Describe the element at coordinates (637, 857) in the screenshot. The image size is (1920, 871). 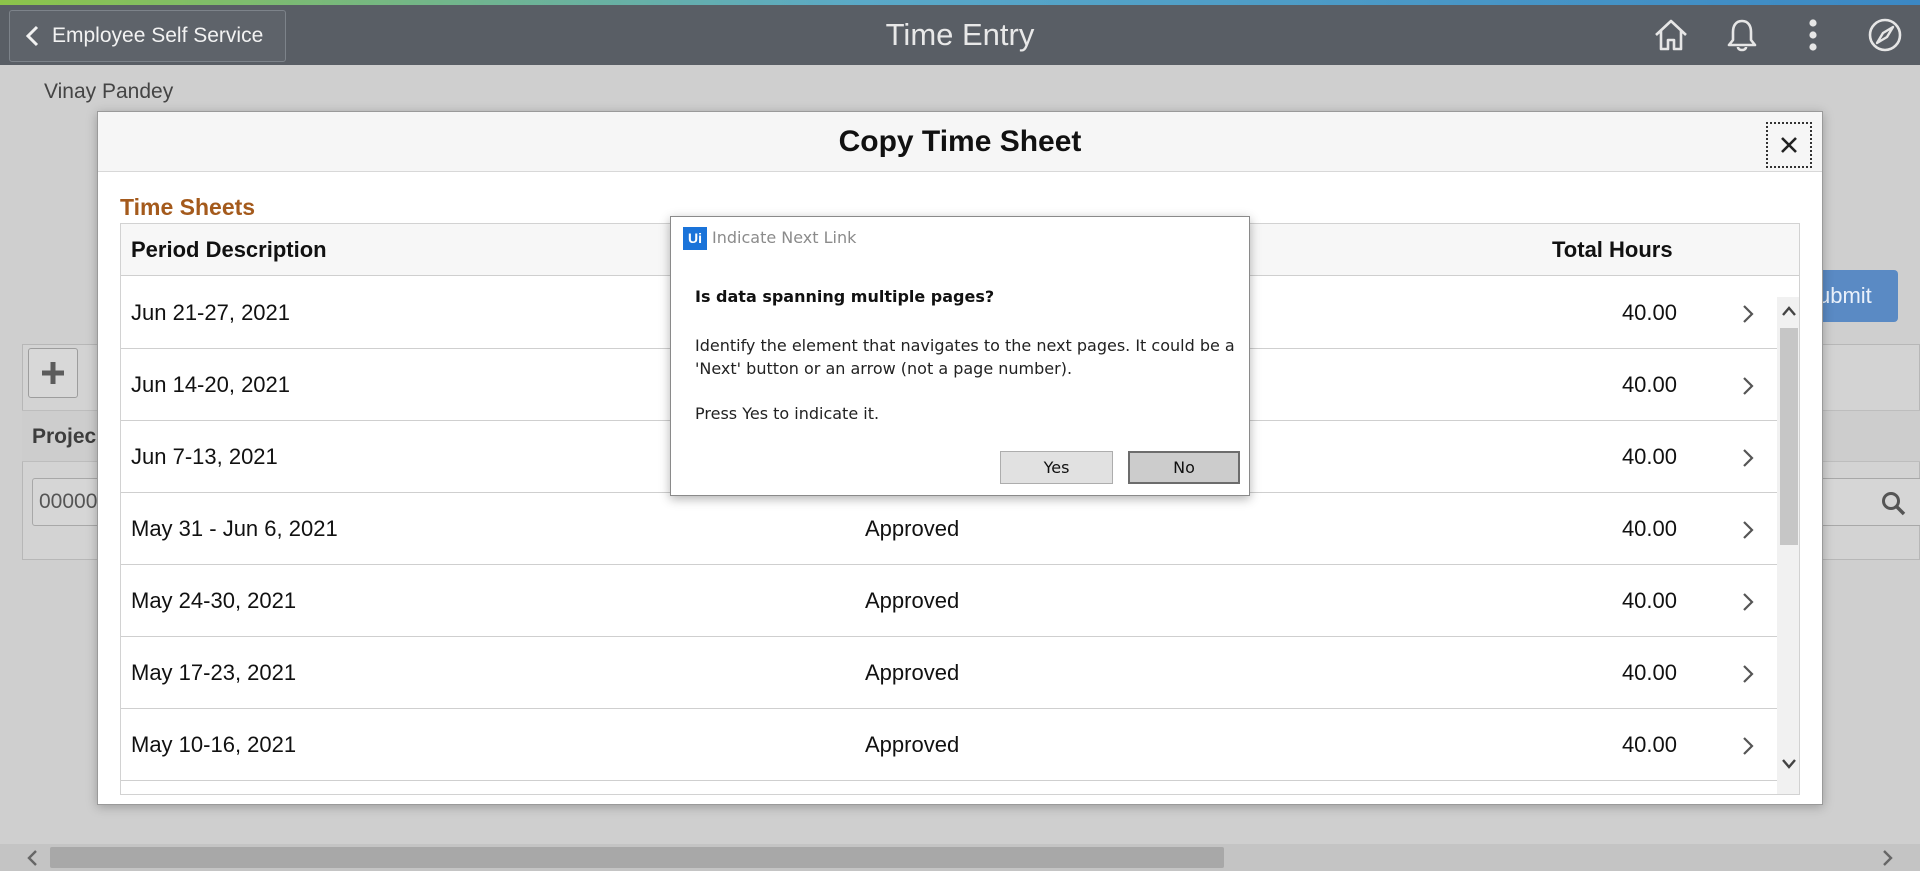
I see `horizontal-scrollbar-thumb` at that location.